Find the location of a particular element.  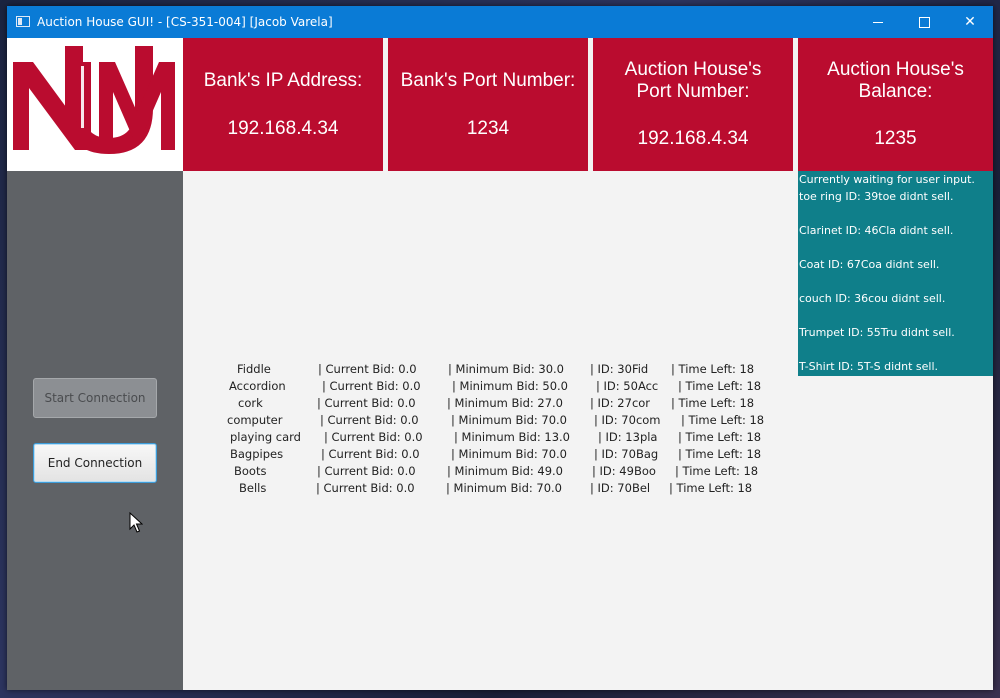

close-icon: ✕ is located at coordinates (970, 22).